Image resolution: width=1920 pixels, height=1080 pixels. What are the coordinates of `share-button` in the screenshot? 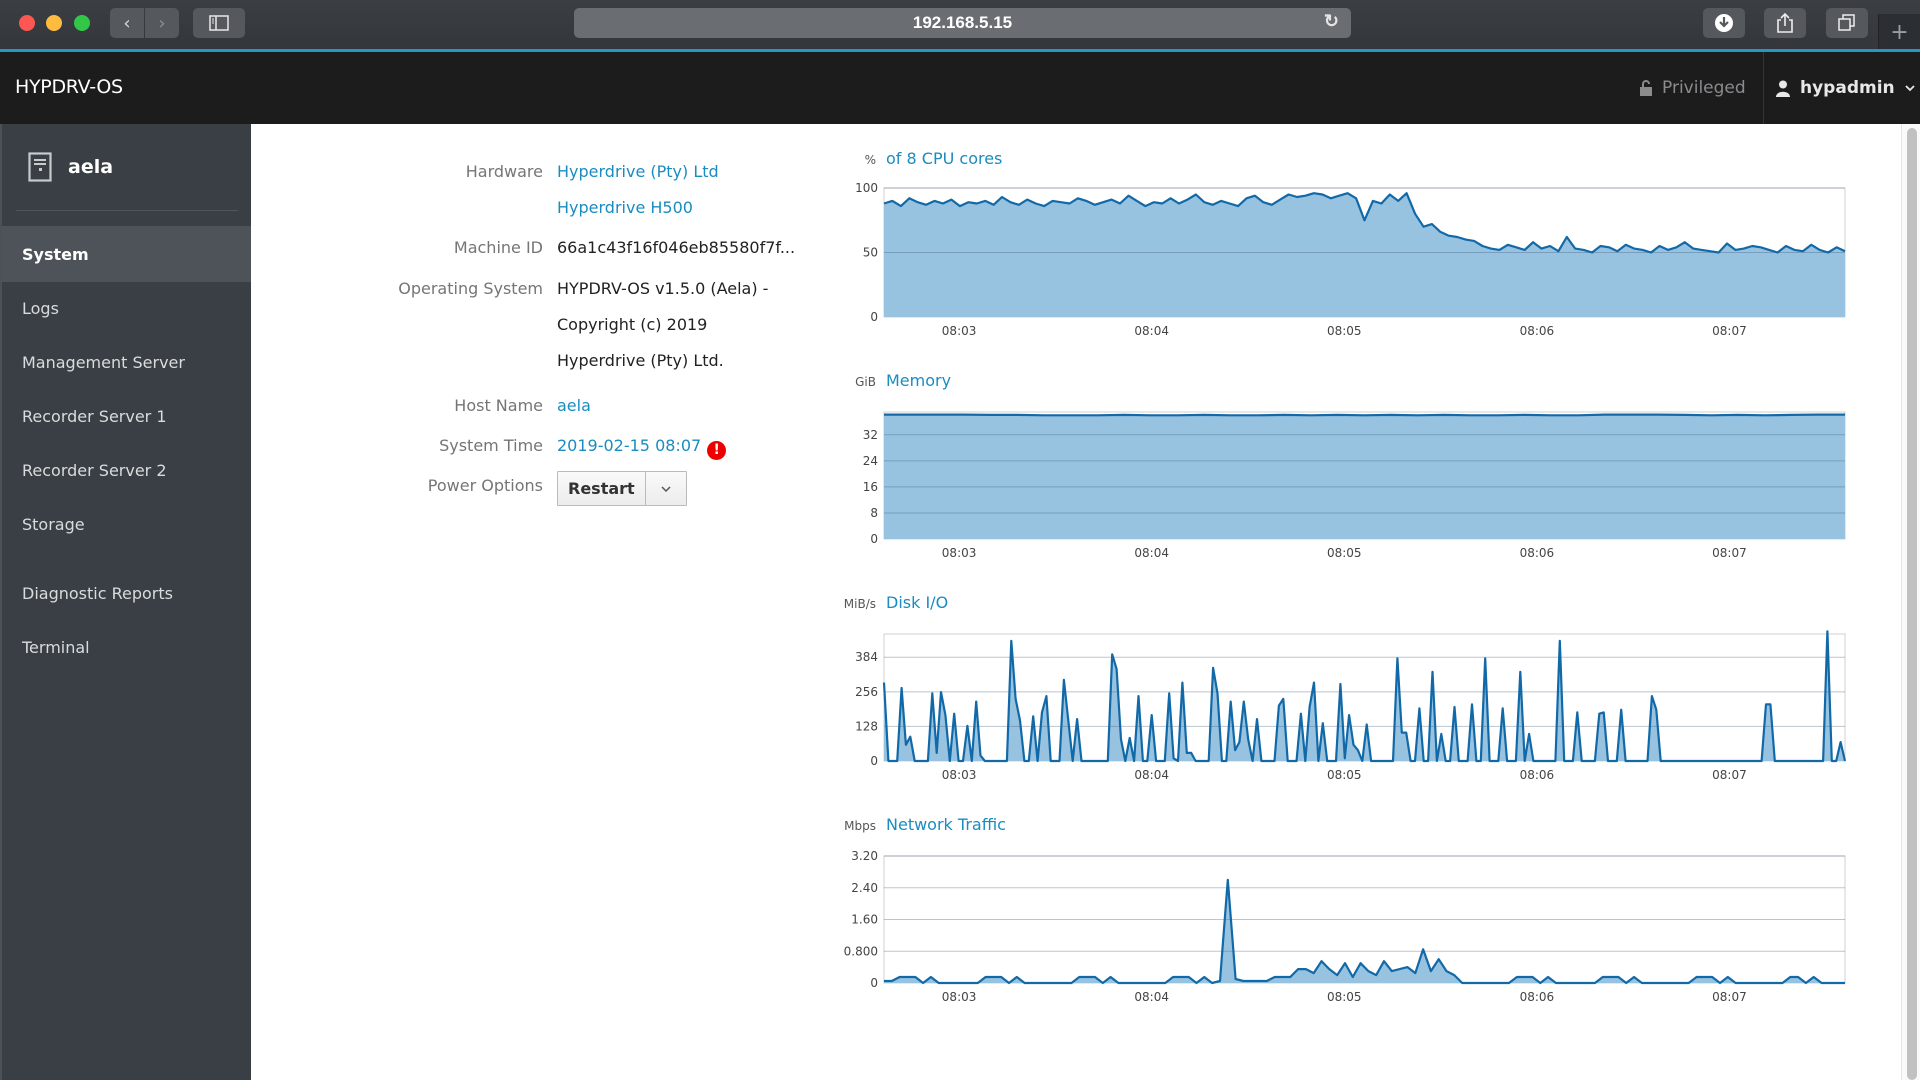 It's located at (1785, 23).